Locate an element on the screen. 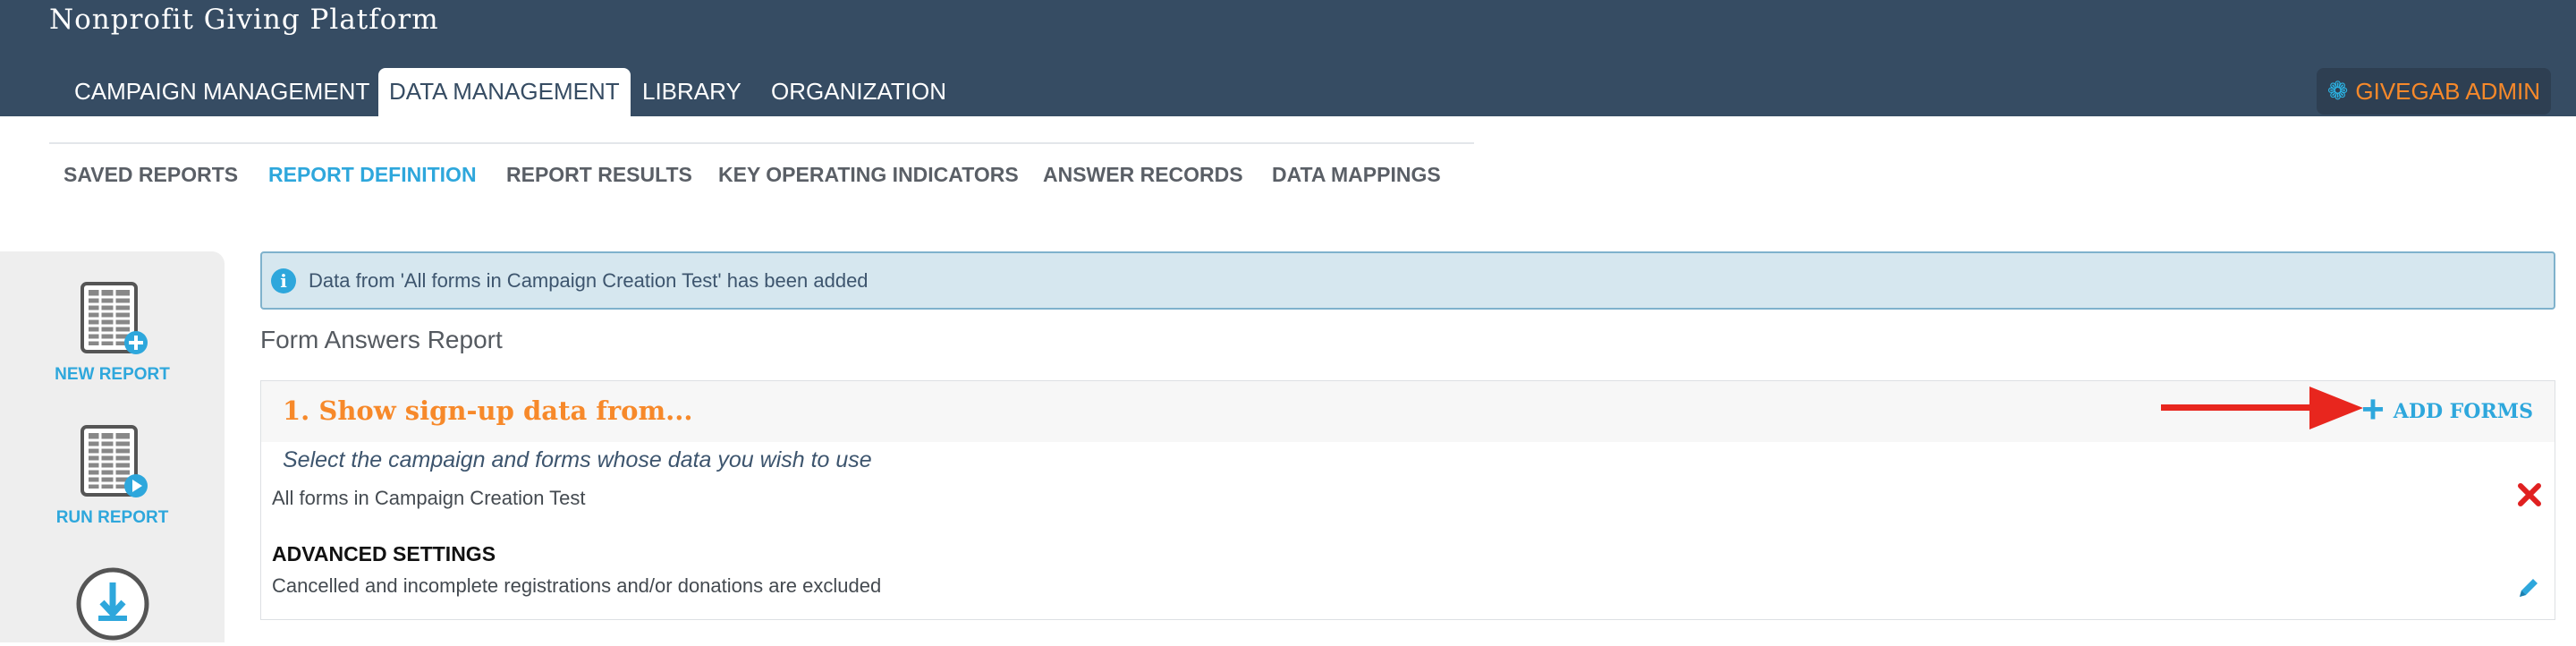 The width and height of the screenshot is (2576, 646). add-forms-label: ADD FORMS is located at coordinates (2463, 411).